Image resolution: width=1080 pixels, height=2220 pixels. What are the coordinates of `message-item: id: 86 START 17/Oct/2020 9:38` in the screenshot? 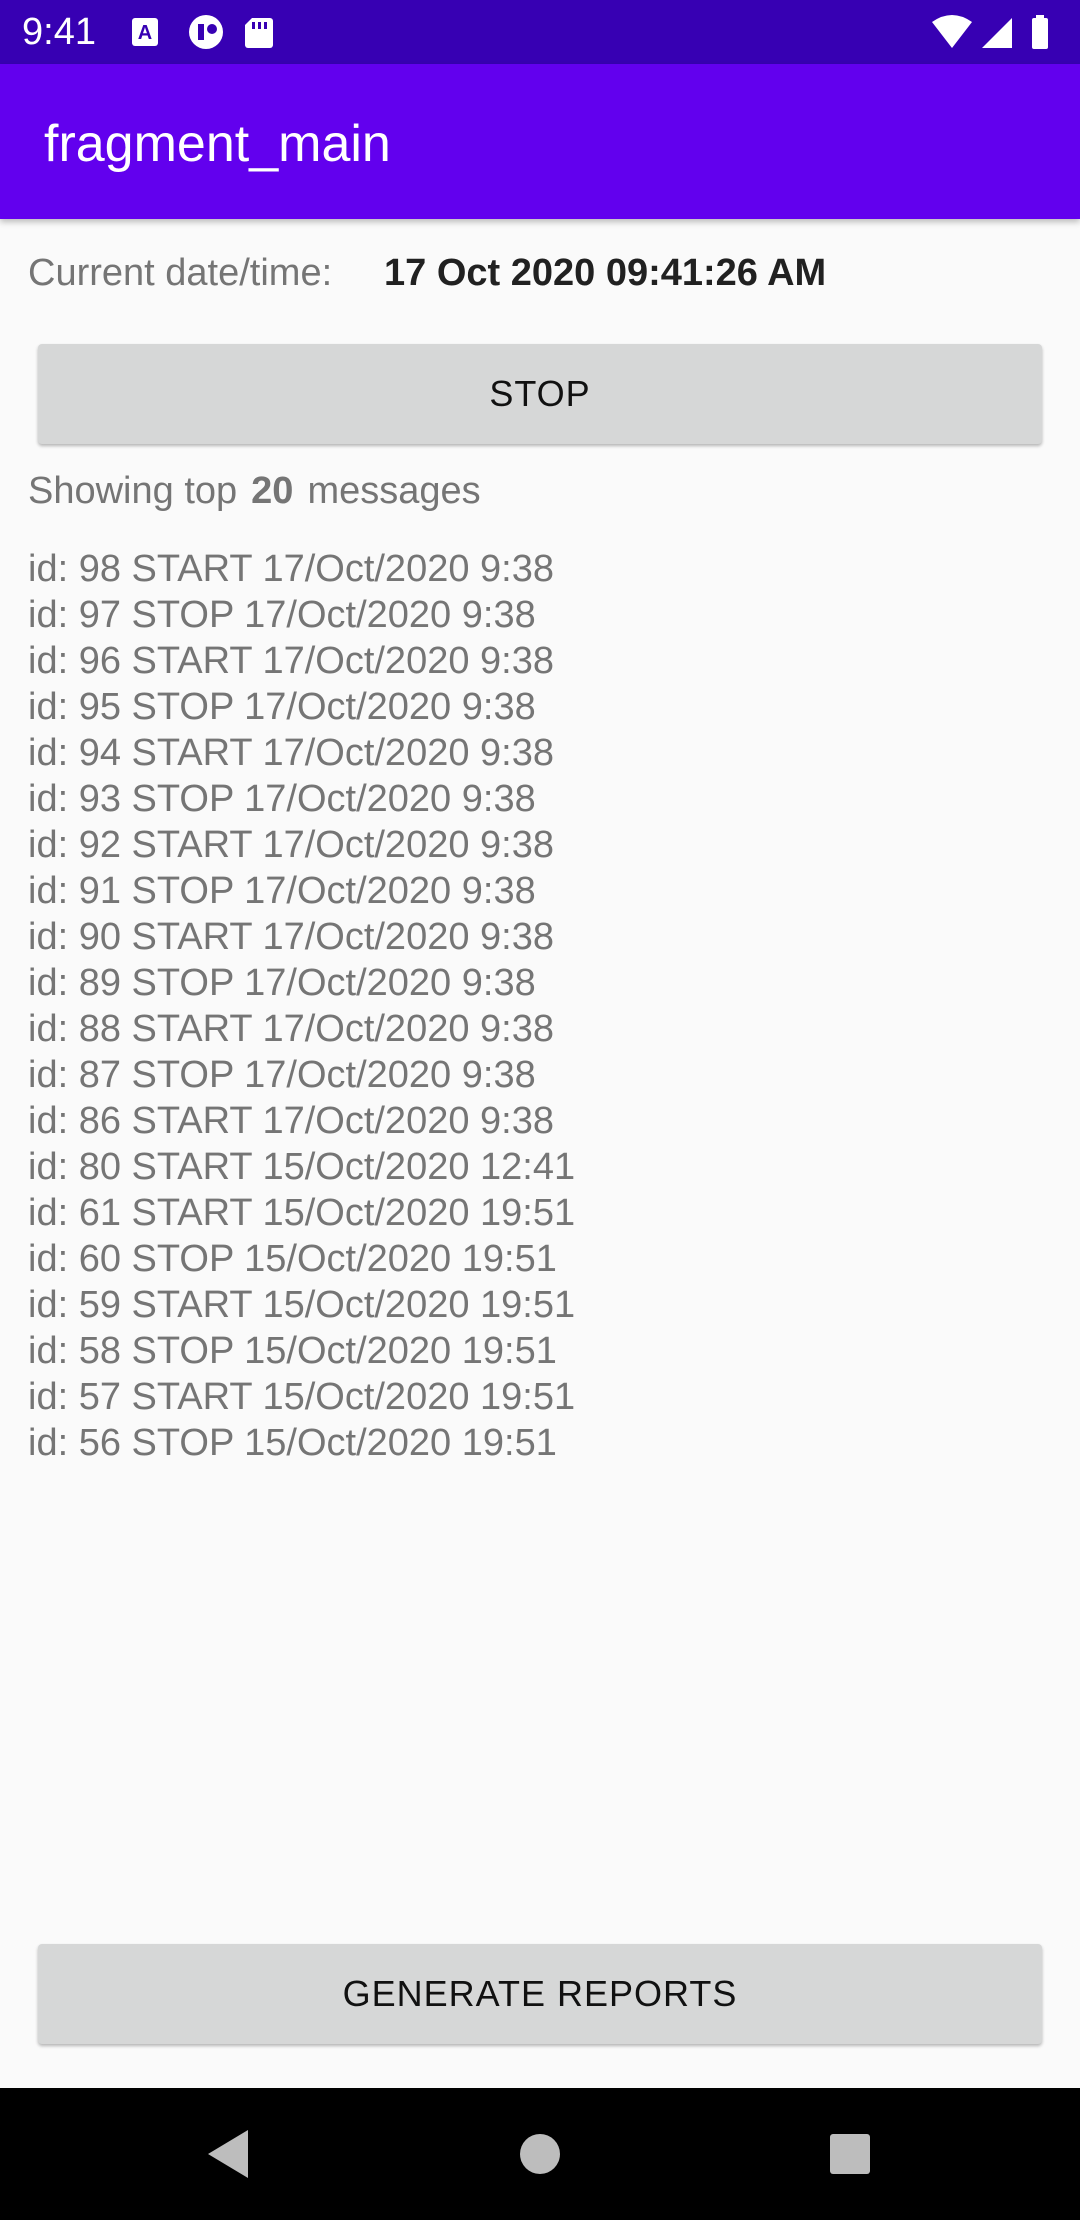 It's located at (291, 1121).